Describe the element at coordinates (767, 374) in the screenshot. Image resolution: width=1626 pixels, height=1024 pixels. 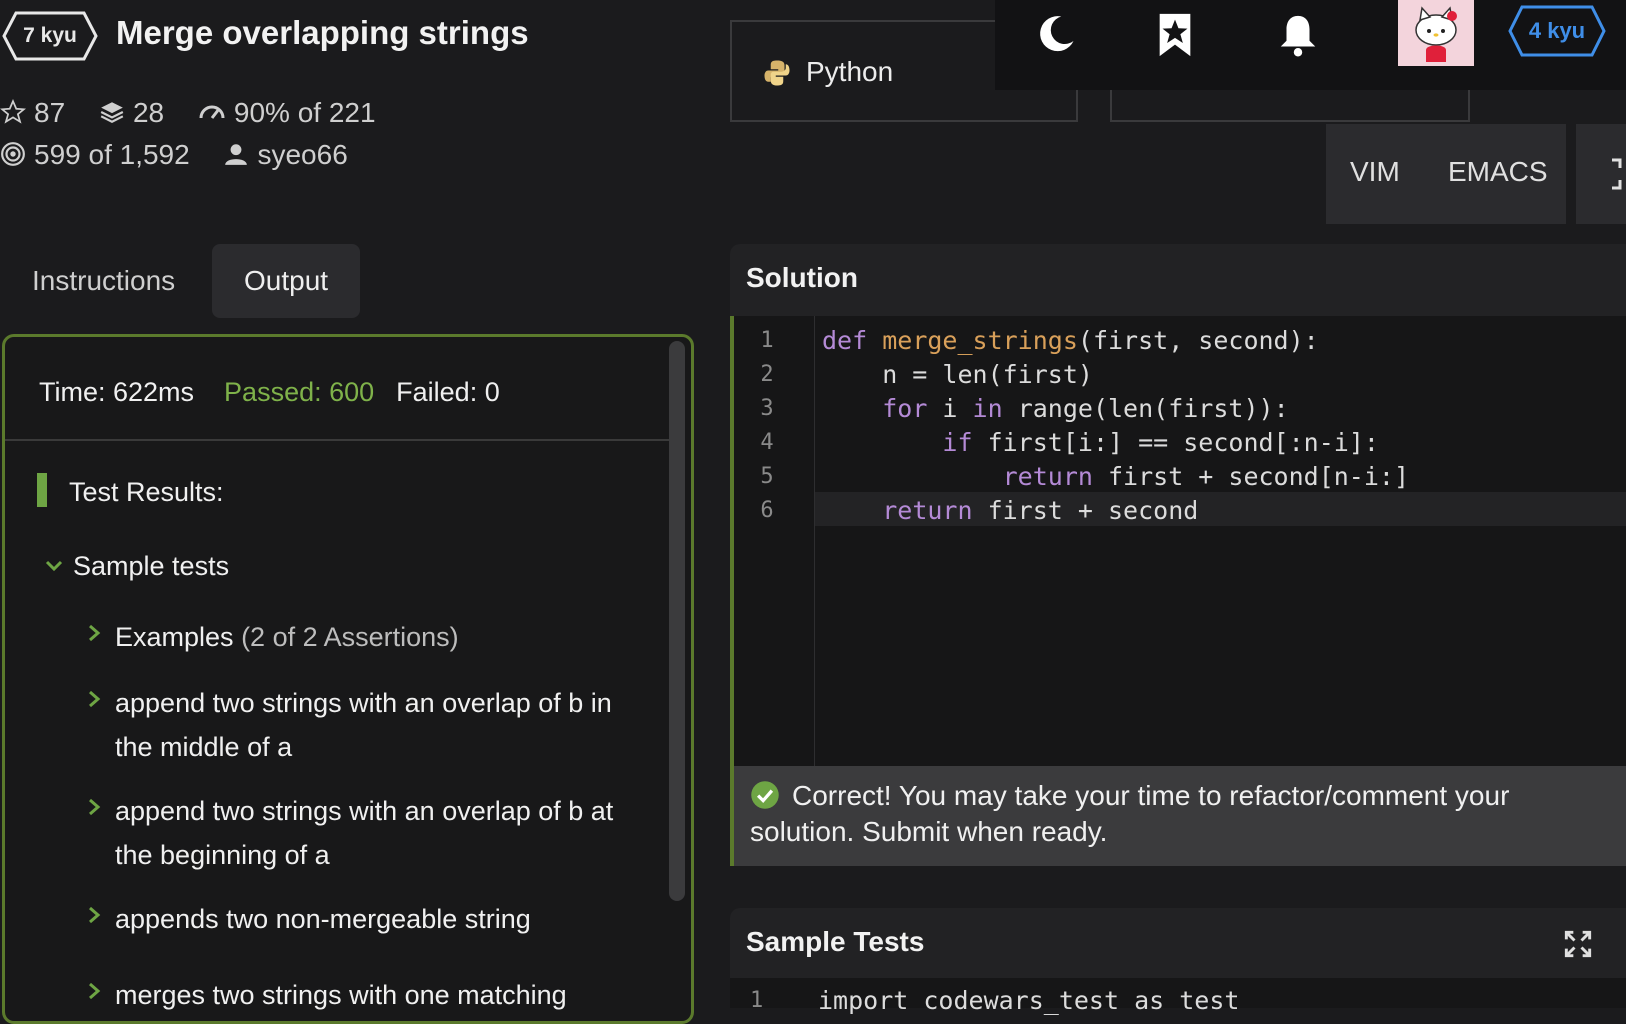
I see `line-number: 2` at that location.